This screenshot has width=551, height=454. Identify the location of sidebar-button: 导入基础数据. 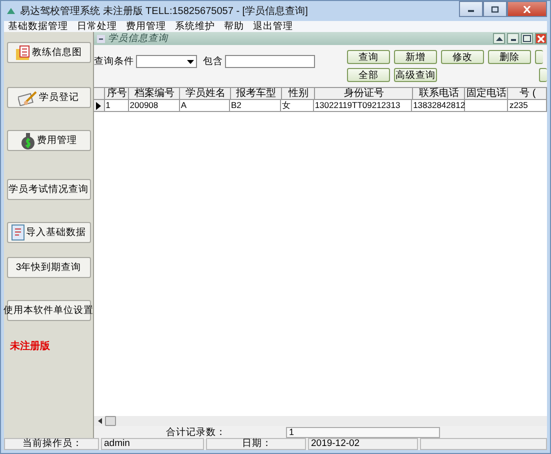
(48, 232).